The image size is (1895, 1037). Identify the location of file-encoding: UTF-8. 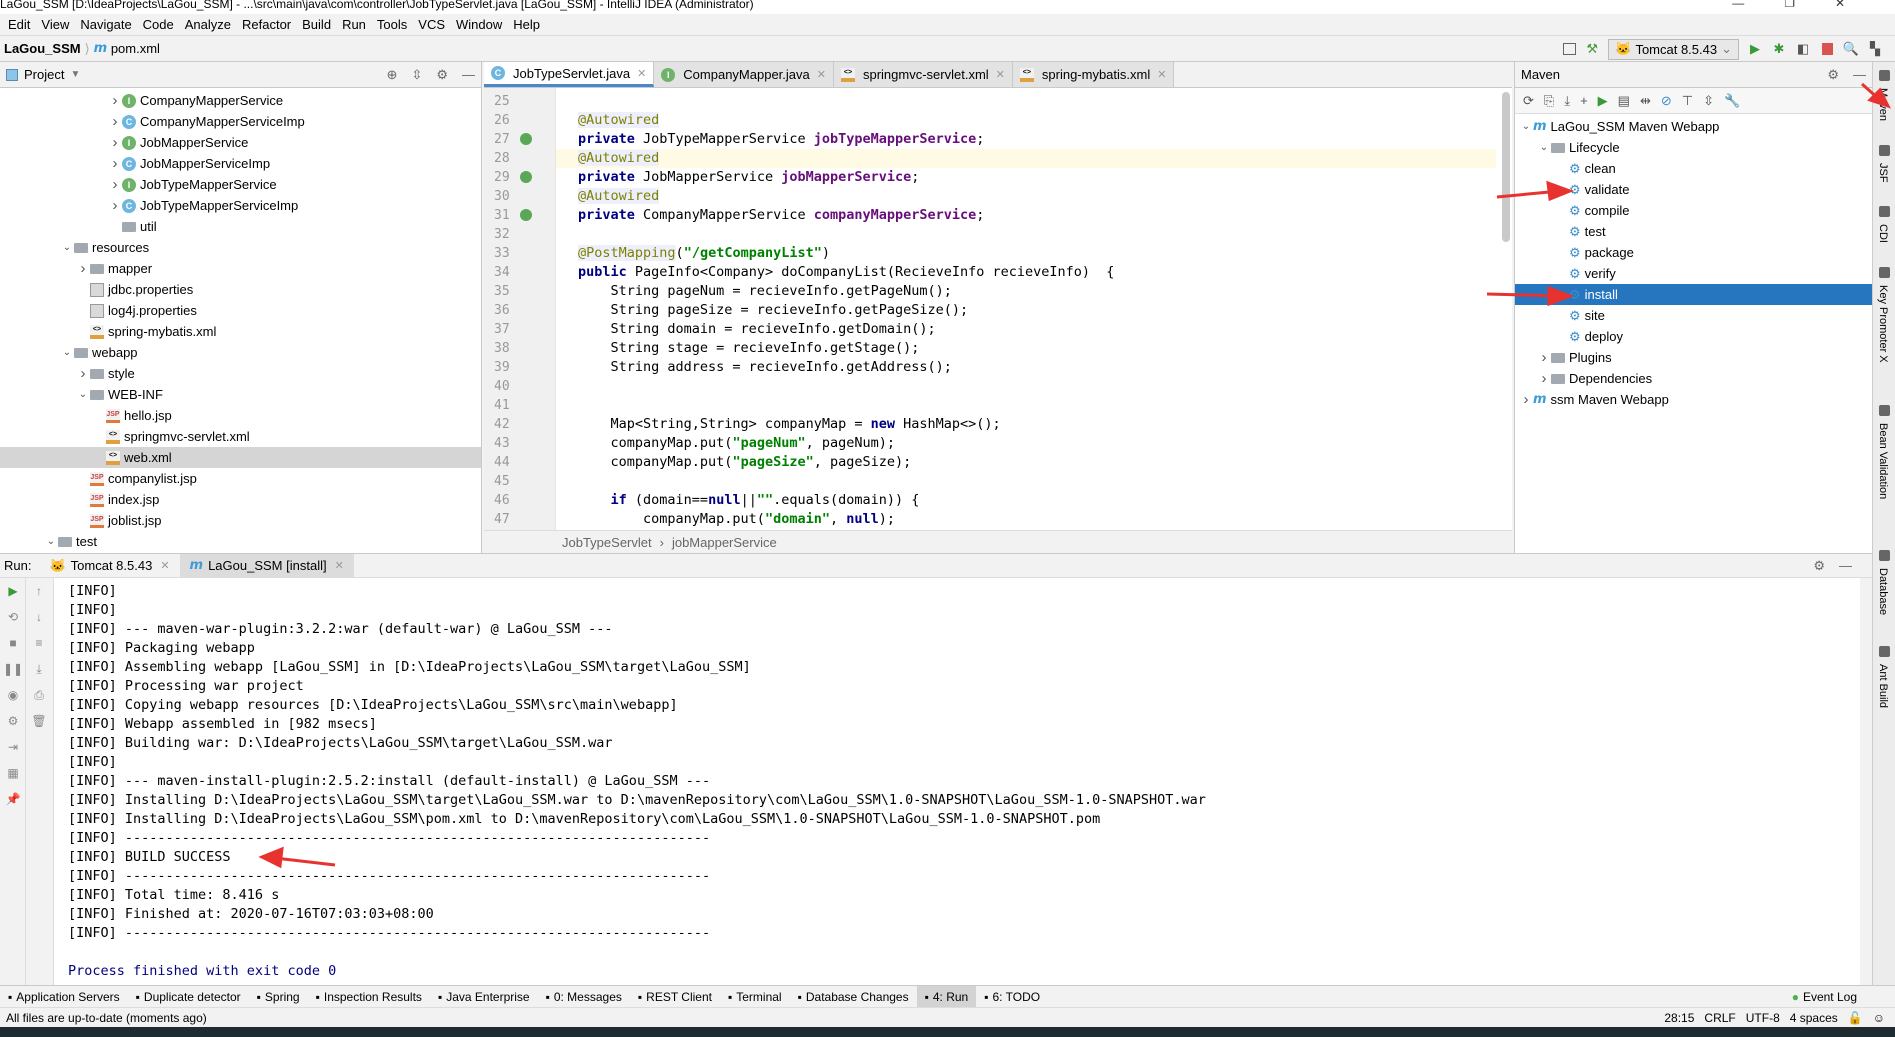
(1763, 1018).